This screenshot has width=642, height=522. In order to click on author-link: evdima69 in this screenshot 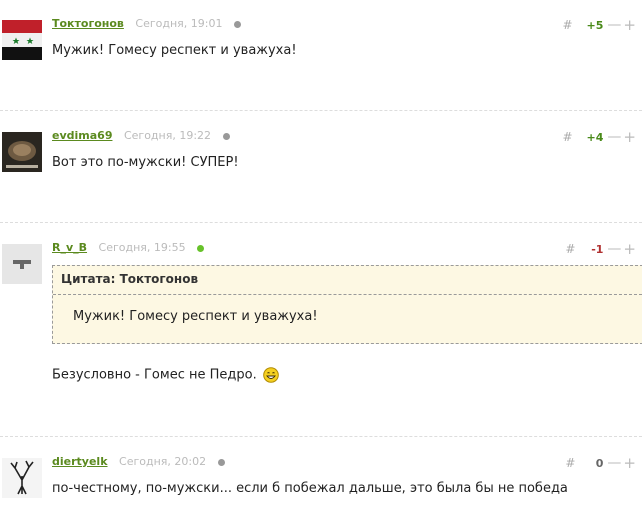, I will do `click(82, 135)`.